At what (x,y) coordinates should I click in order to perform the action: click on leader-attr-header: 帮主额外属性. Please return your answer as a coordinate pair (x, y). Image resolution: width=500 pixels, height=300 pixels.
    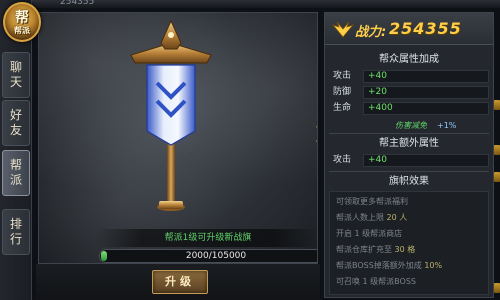
    Looking at the image, I should click on (409, 143).